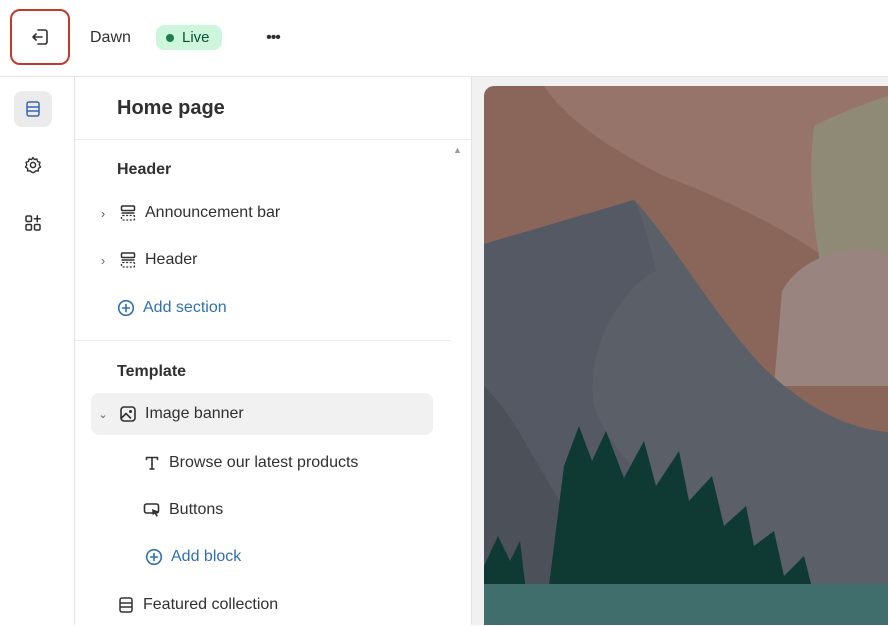  Describe the element at coordinates (152, 371) in the screenshot. I see `group-title-template: Template` at that location.